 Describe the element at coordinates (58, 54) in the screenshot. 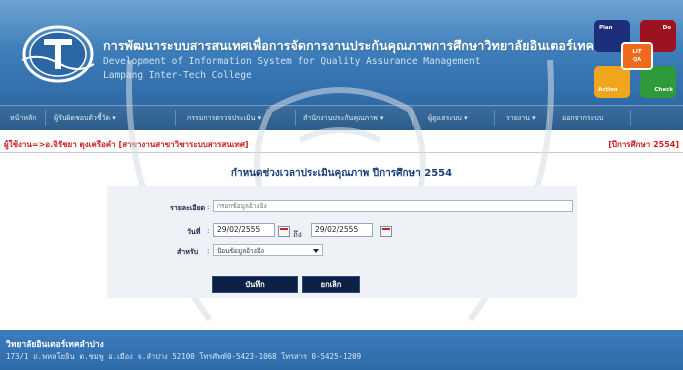

I see `college-logo-icon` at that location.